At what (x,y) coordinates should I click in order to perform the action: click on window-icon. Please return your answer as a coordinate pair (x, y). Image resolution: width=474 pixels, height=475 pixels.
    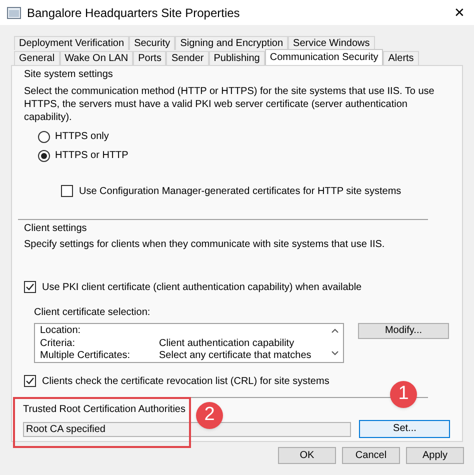
    Looking at the image, I should click on (14, 12).